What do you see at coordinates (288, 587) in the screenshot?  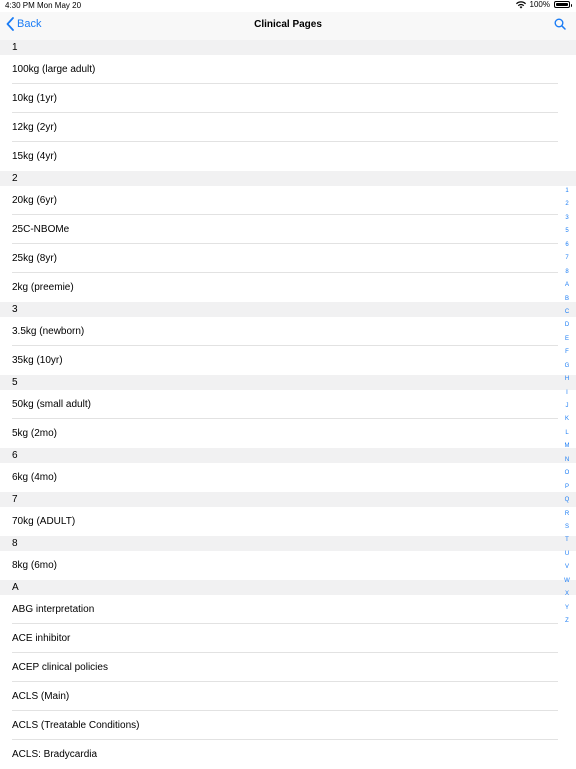 I see `section-header: A` at bounding box center [288, 587].